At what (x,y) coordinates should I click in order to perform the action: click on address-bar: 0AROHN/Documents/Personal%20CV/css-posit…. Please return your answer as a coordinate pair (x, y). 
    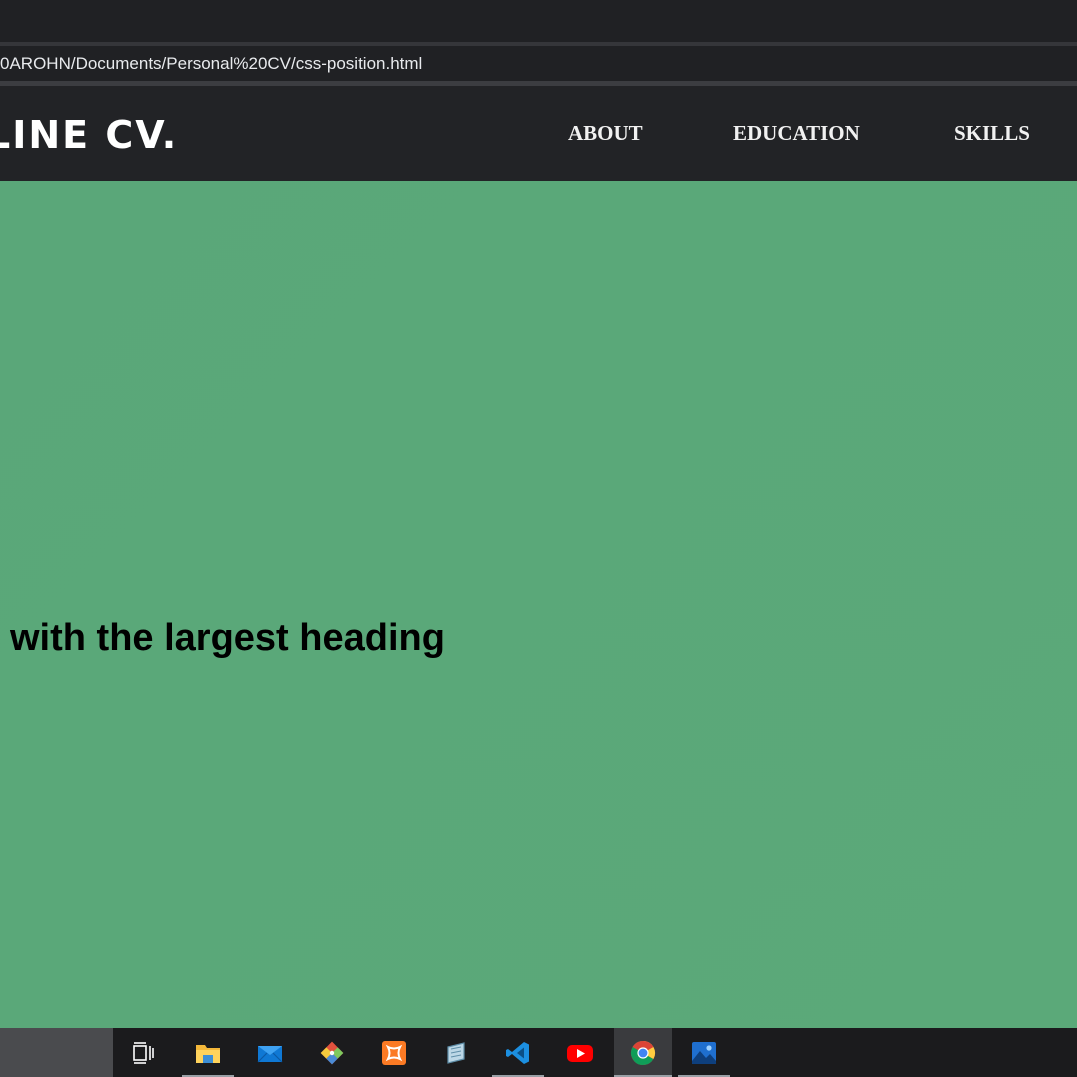
    Looking at the image, I should click on (538, 63).